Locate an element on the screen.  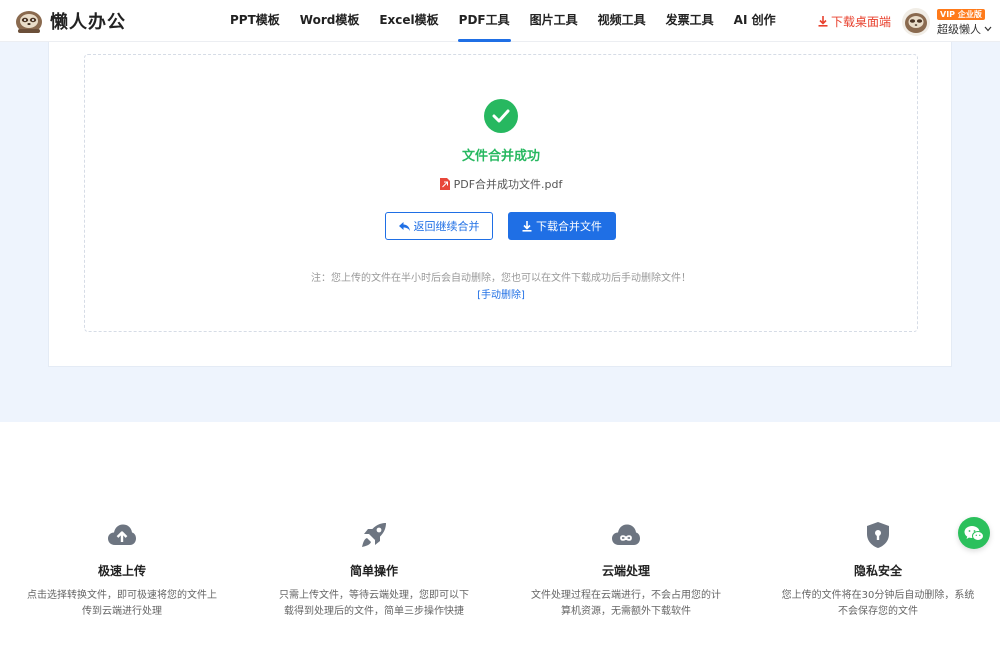
feature-desc: 您上传的文件将在30分钟后自动删除，系统不会保存您的文件 is located at coordinates (878, 603).